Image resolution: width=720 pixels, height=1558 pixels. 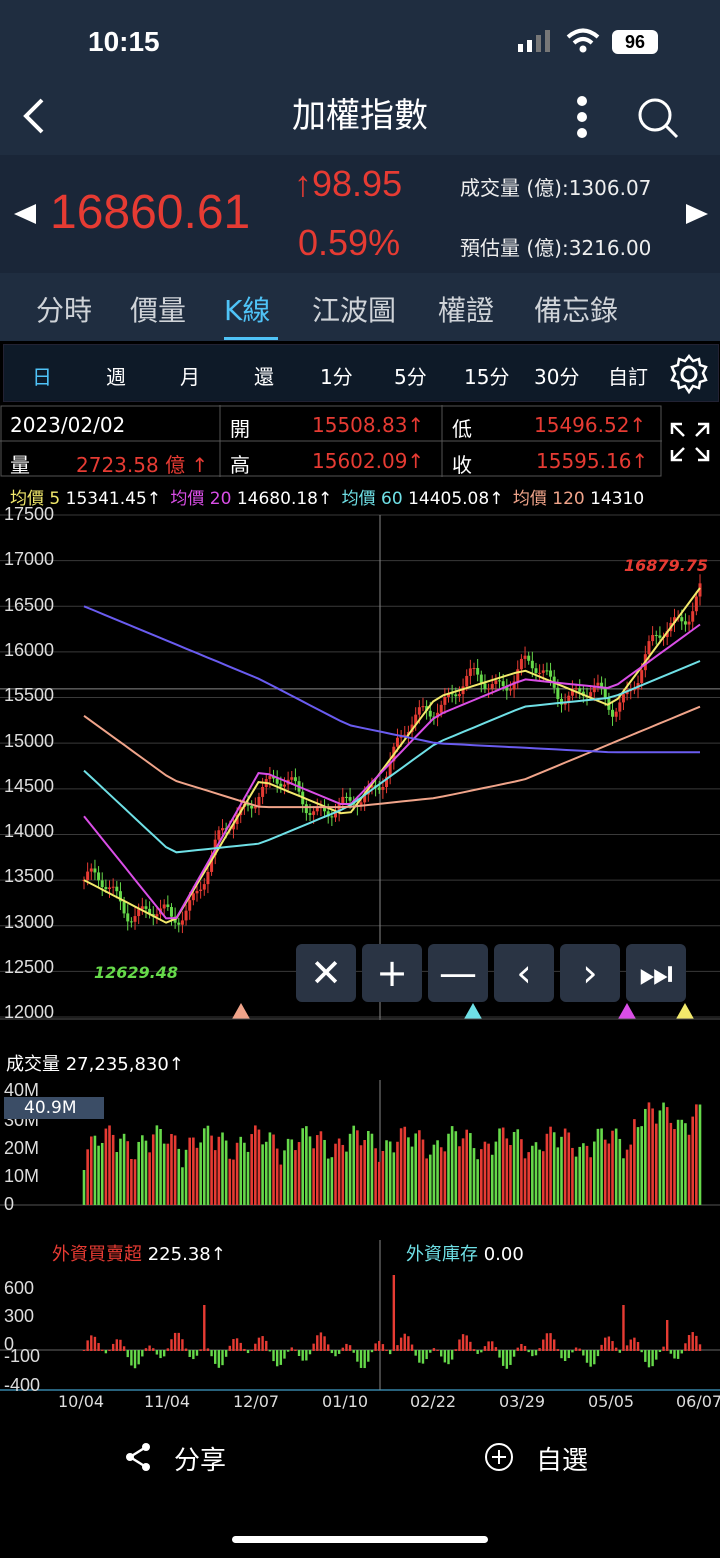 I want to click on volume-value-text: 27,235,830↑, so click(x=124, y=1064).